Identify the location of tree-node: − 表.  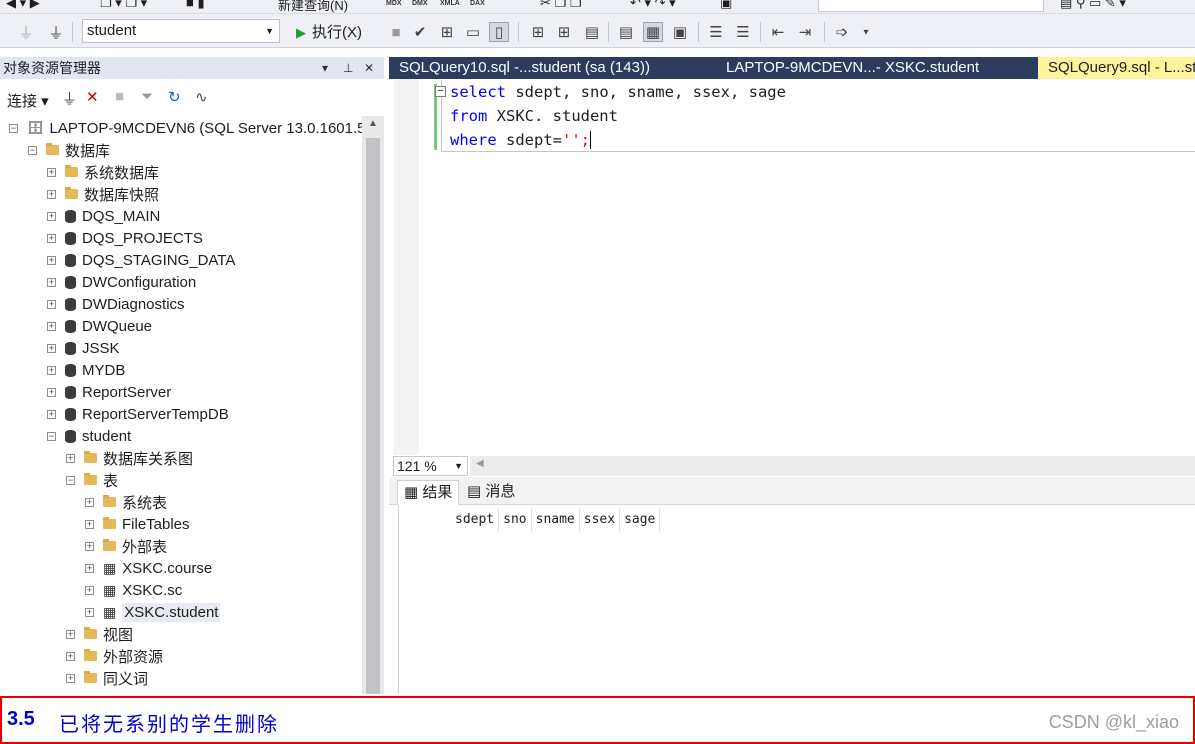
(92, 480).